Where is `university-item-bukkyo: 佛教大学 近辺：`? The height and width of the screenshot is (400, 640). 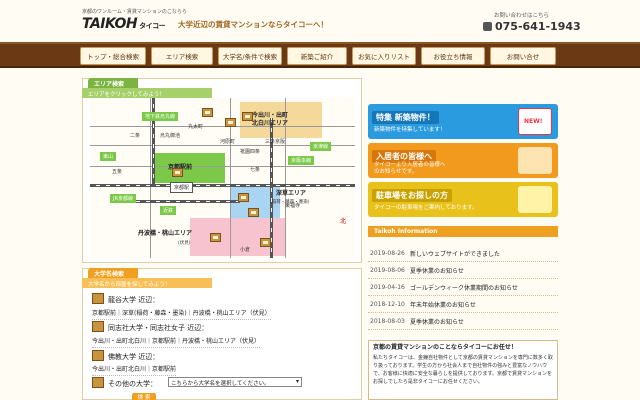 university-item-bukkyo: 佛教大学 近辺： is located at coordinates (125, 356).